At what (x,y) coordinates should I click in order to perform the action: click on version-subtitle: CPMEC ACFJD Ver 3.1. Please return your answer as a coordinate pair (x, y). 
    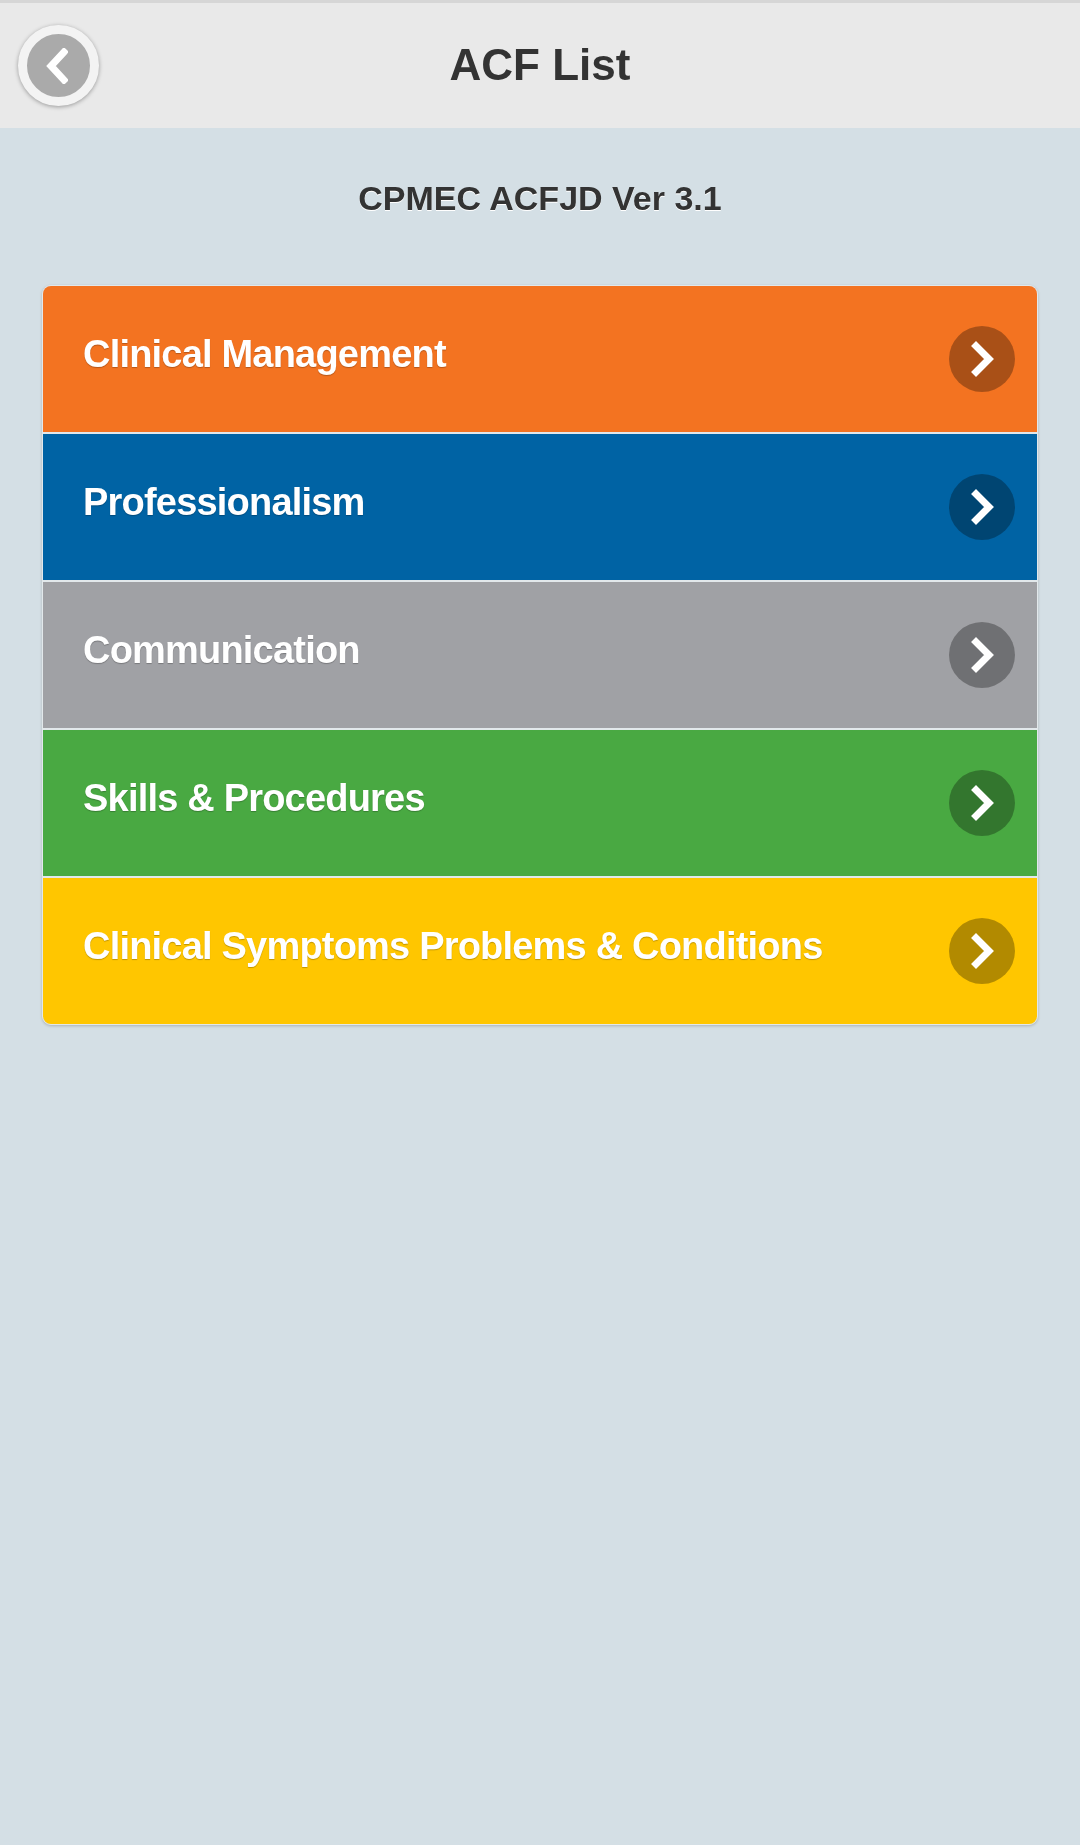
    Looking at the image, I should click on (540, 198).